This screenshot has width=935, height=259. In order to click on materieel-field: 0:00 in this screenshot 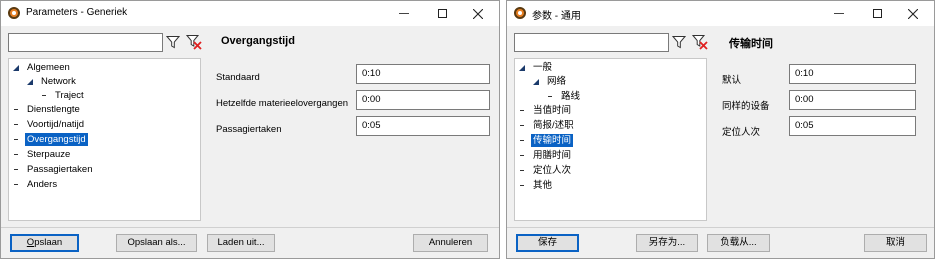, I will do `click(423, 100)`.